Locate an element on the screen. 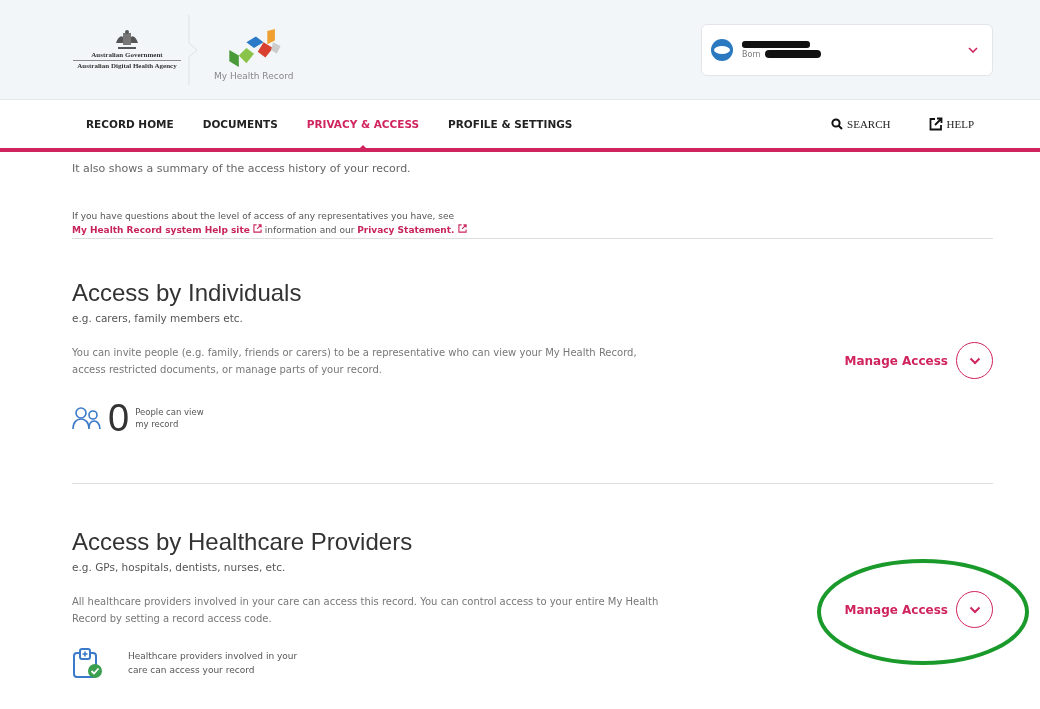 Image resolution: width=1040 pixels, height=709 pixels. people-icon is located at coordinates (87, 418).